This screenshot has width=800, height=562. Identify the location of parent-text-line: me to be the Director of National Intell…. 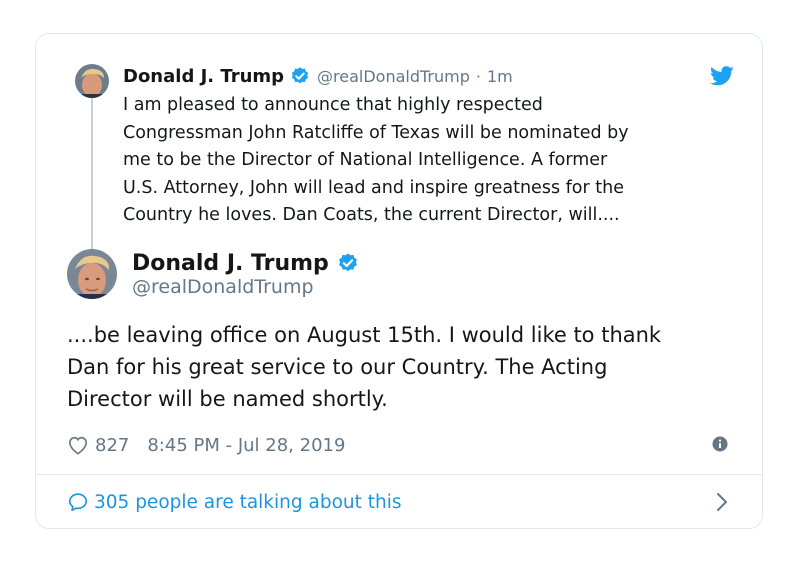
(365, 160).